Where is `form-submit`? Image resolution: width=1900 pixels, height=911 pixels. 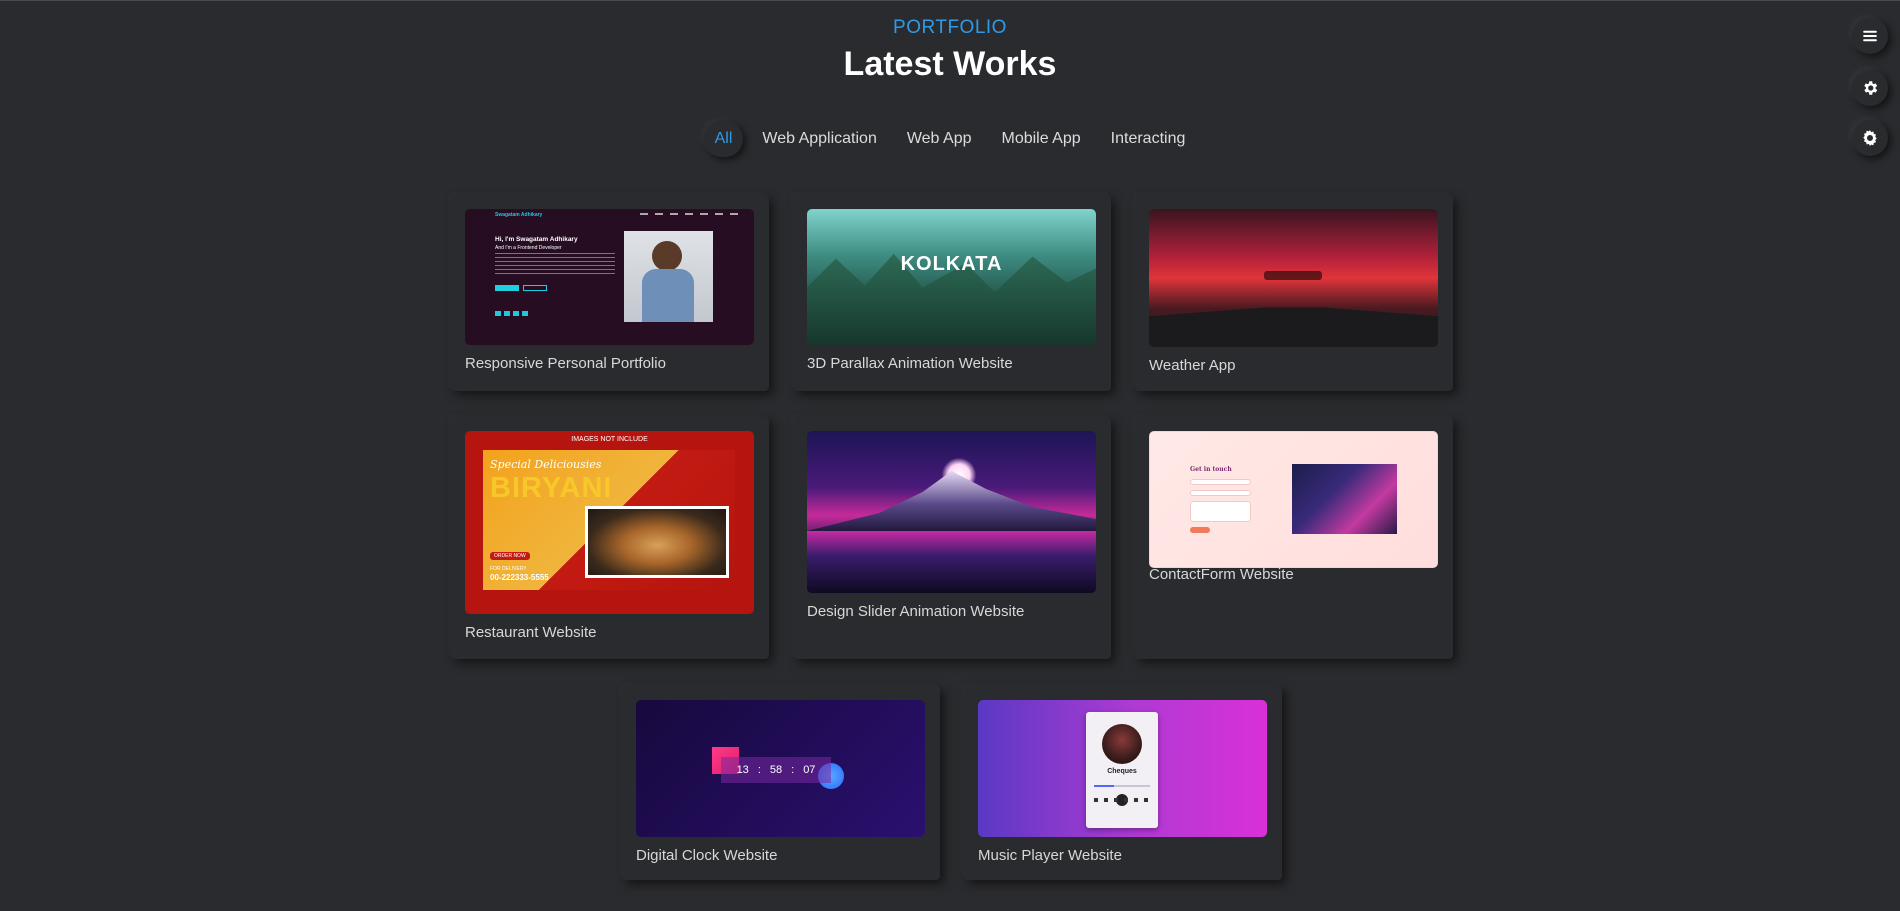 form-submit is located at coordinates (1200, 530).